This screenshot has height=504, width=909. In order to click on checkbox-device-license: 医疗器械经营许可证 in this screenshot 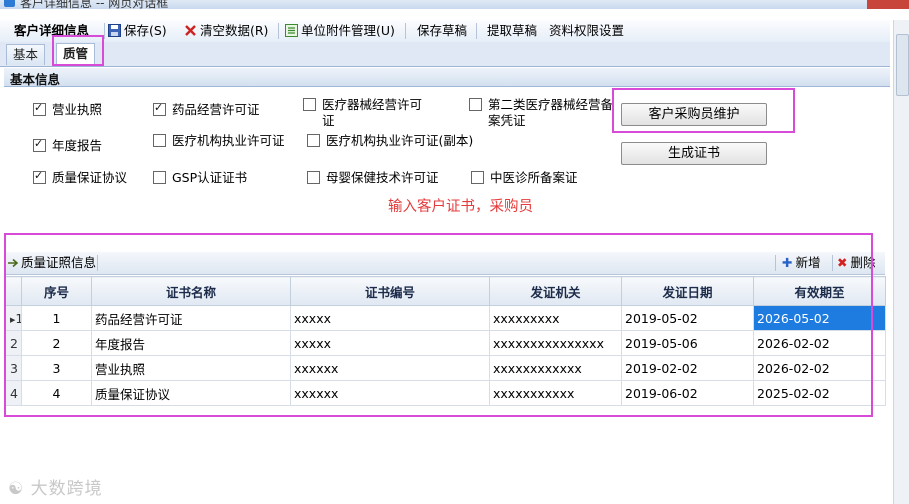, I will do `click(368, 113)`.